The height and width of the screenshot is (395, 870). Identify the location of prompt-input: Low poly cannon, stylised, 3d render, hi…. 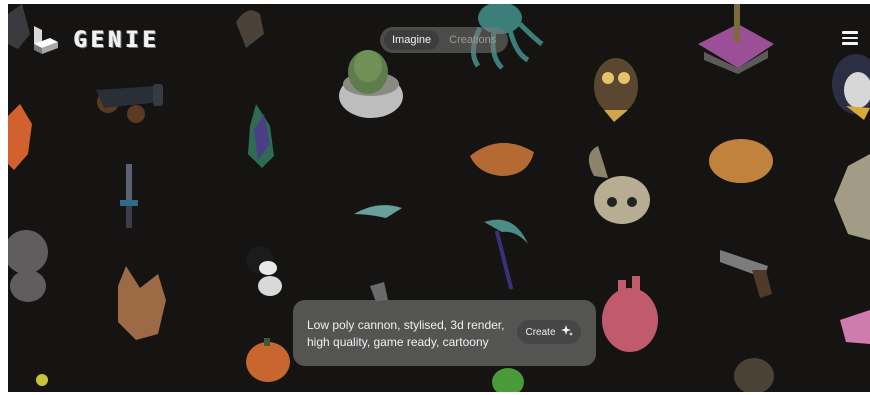
(413, 334).